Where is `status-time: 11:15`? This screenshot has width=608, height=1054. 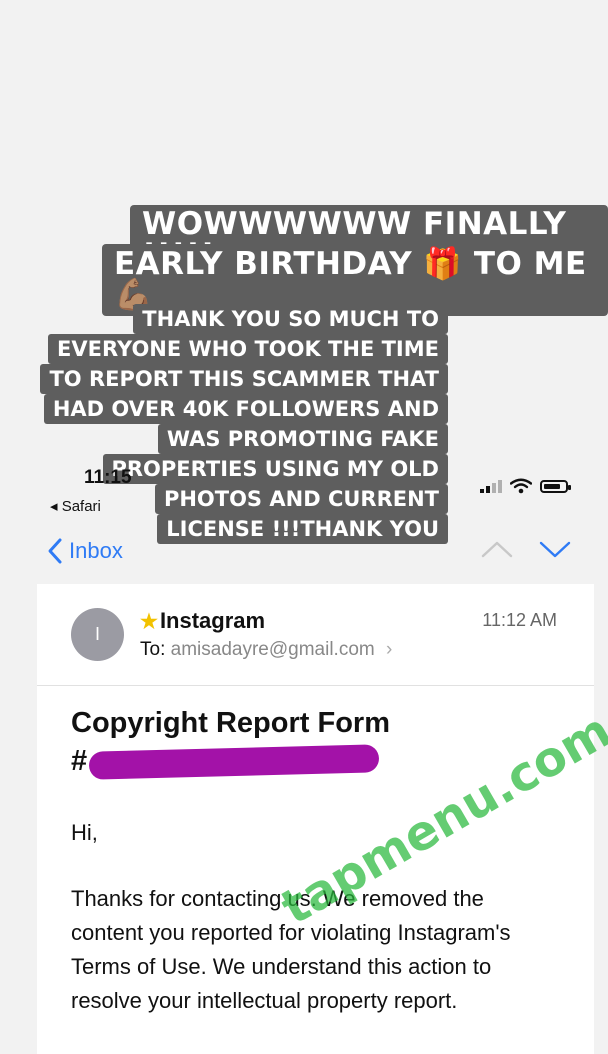
status-time: 11:15 is located at coordinates (108, 477).